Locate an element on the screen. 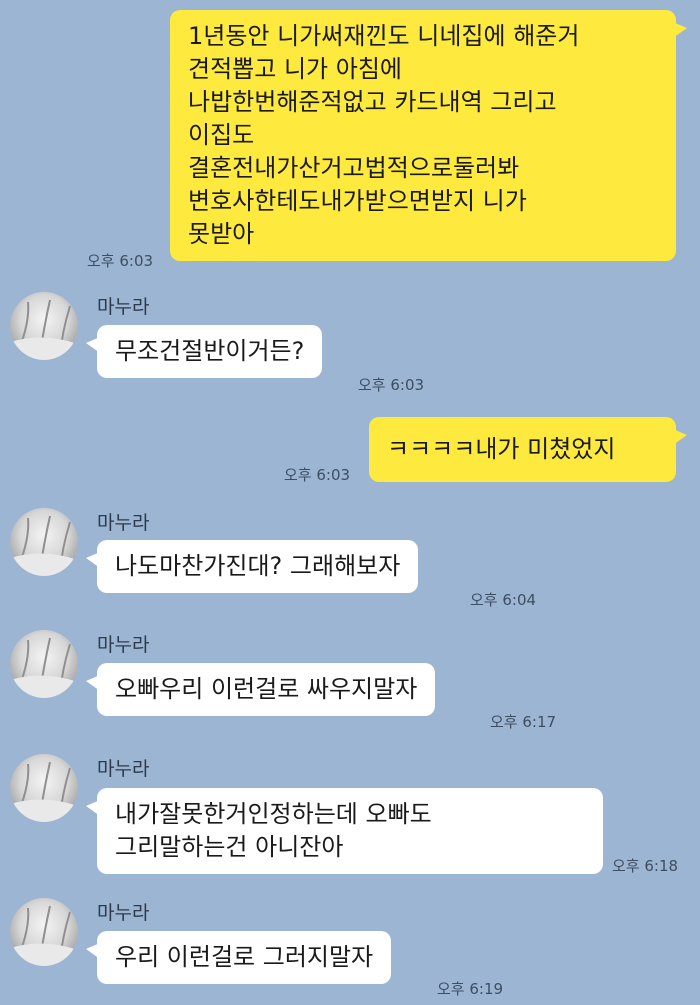  received-message-bubble: 우리 이런걸로 그러지말자 is located at coordinates (238, 957).